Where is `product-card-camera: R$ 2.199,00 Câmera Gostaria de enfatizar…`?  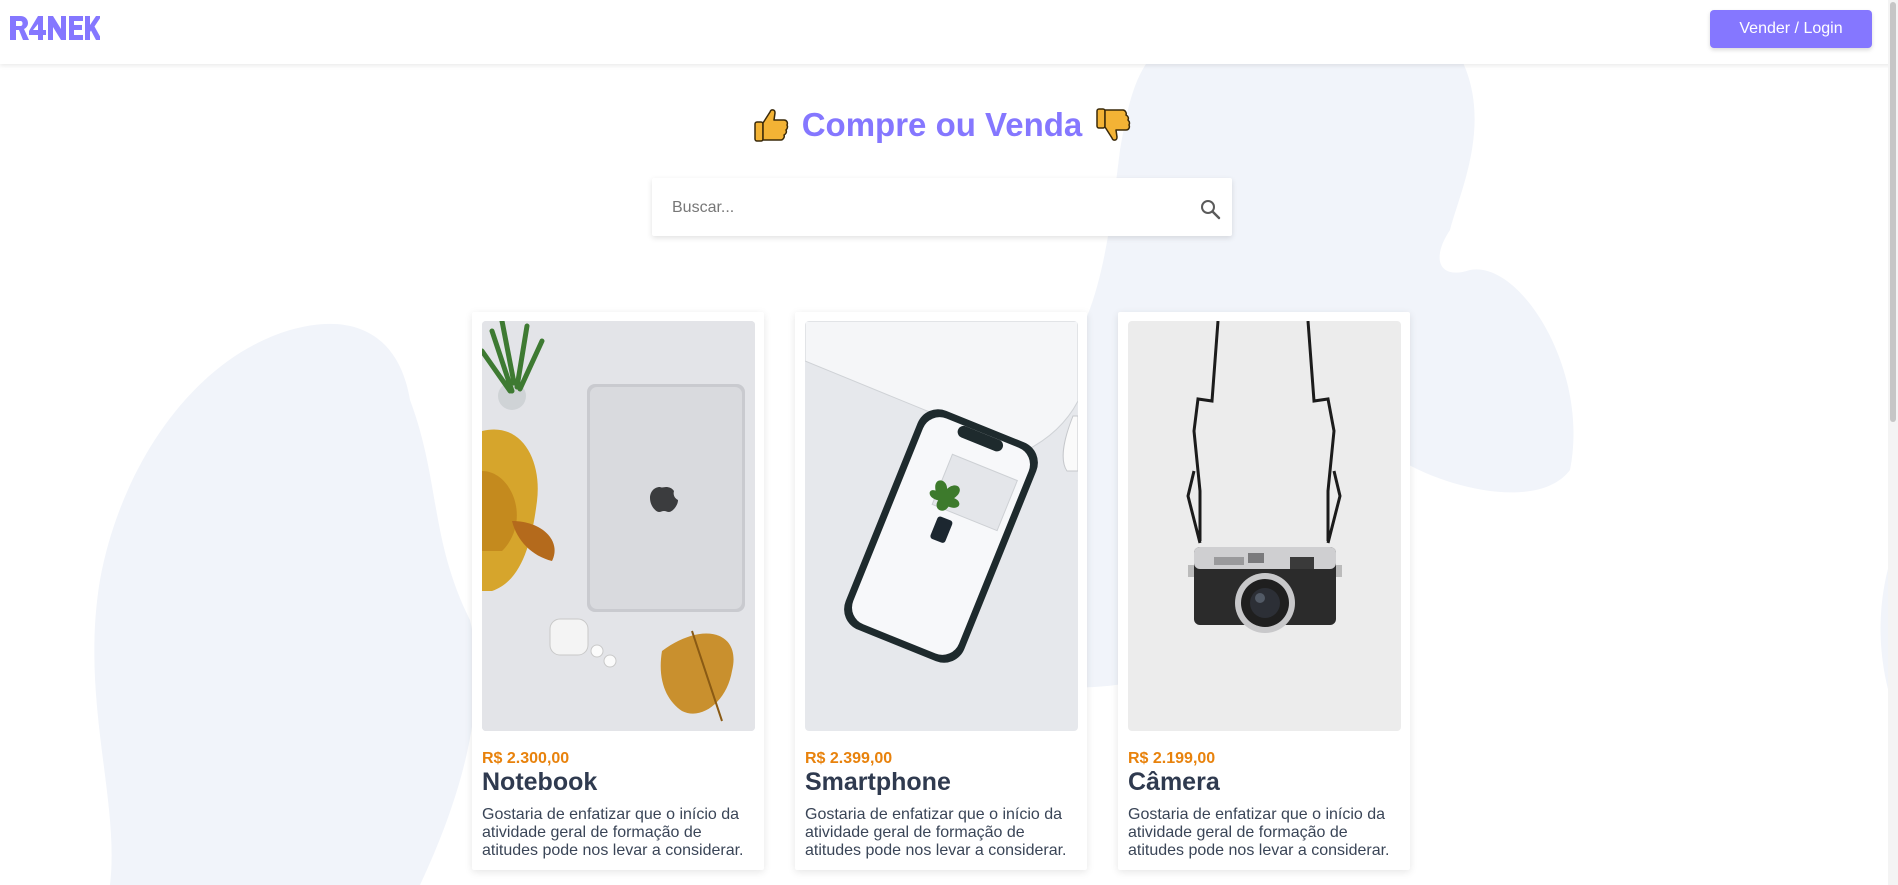 product-card-camera: R$ 2.199,00 Câmera Gostaria de enfatizar… is located at coordinates (1264, 591).